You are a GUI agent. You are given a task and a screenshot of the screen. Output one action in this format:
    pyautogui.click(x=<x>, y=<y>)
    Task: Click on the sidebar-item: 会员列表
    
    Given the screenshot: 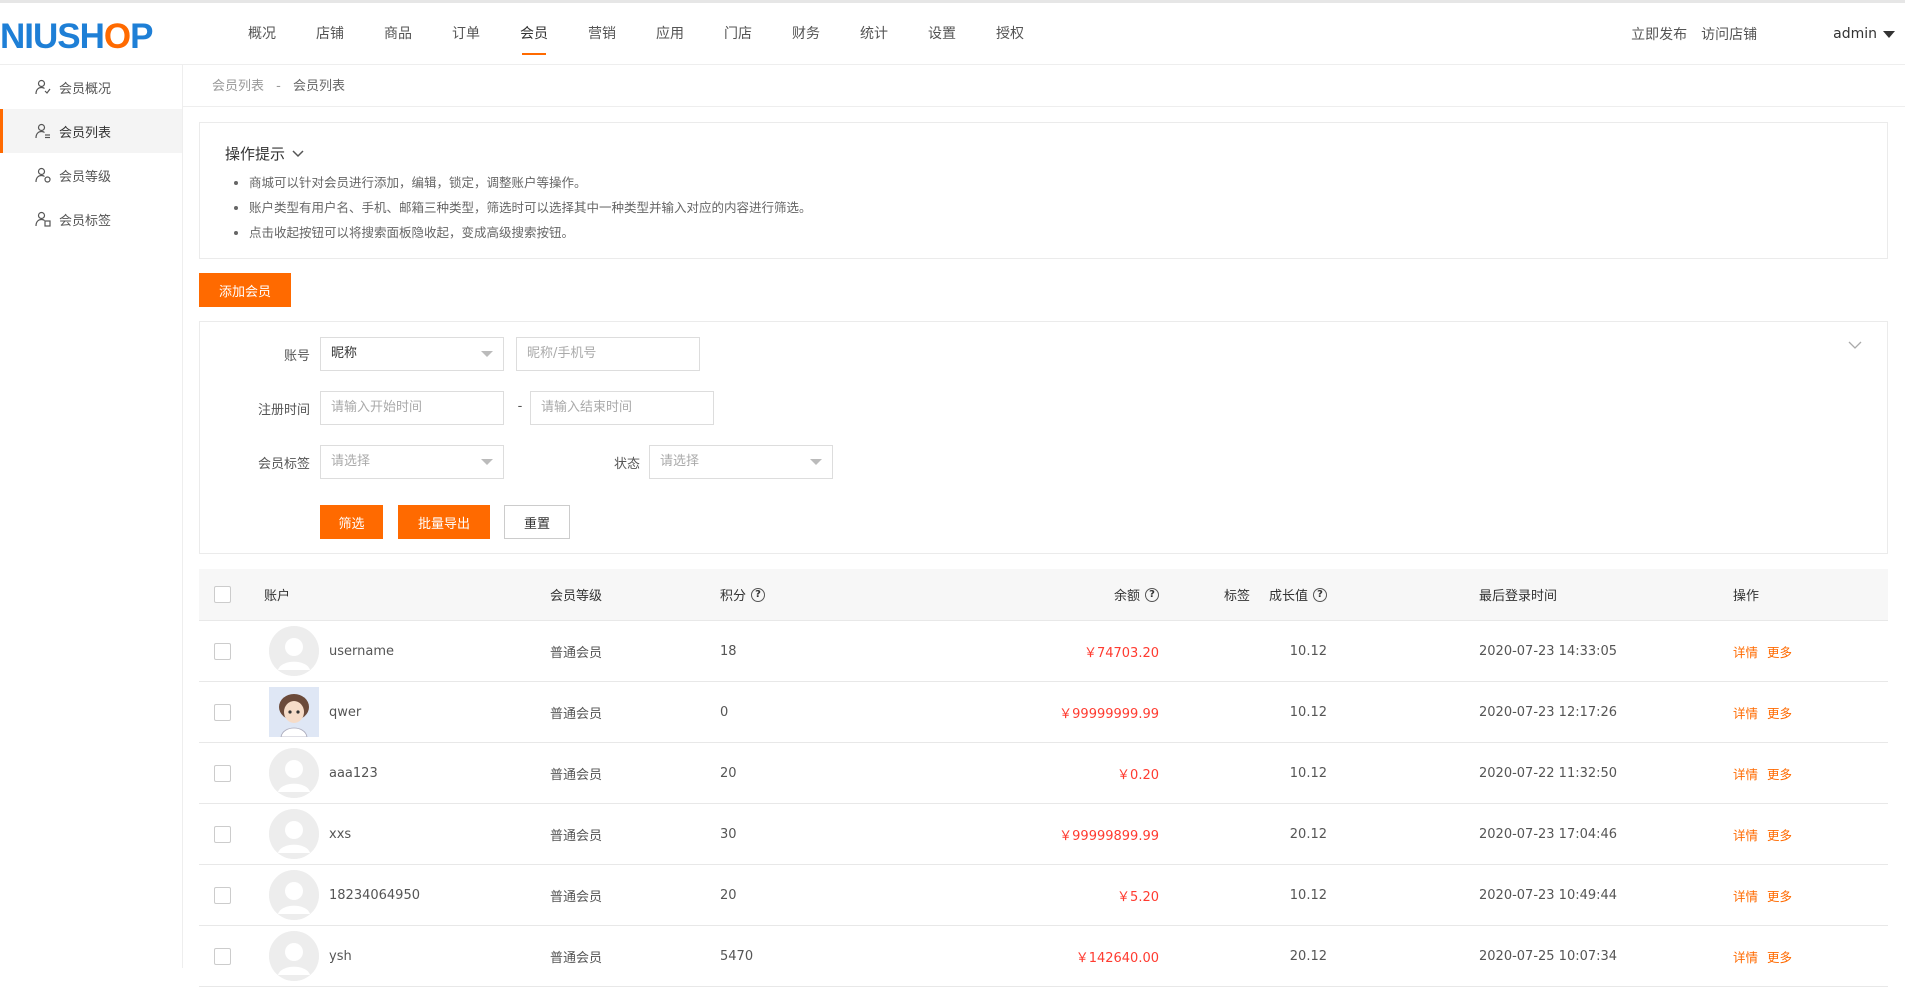 What is the action you would take?
    pyautogui.click(x=91, y=131)
    